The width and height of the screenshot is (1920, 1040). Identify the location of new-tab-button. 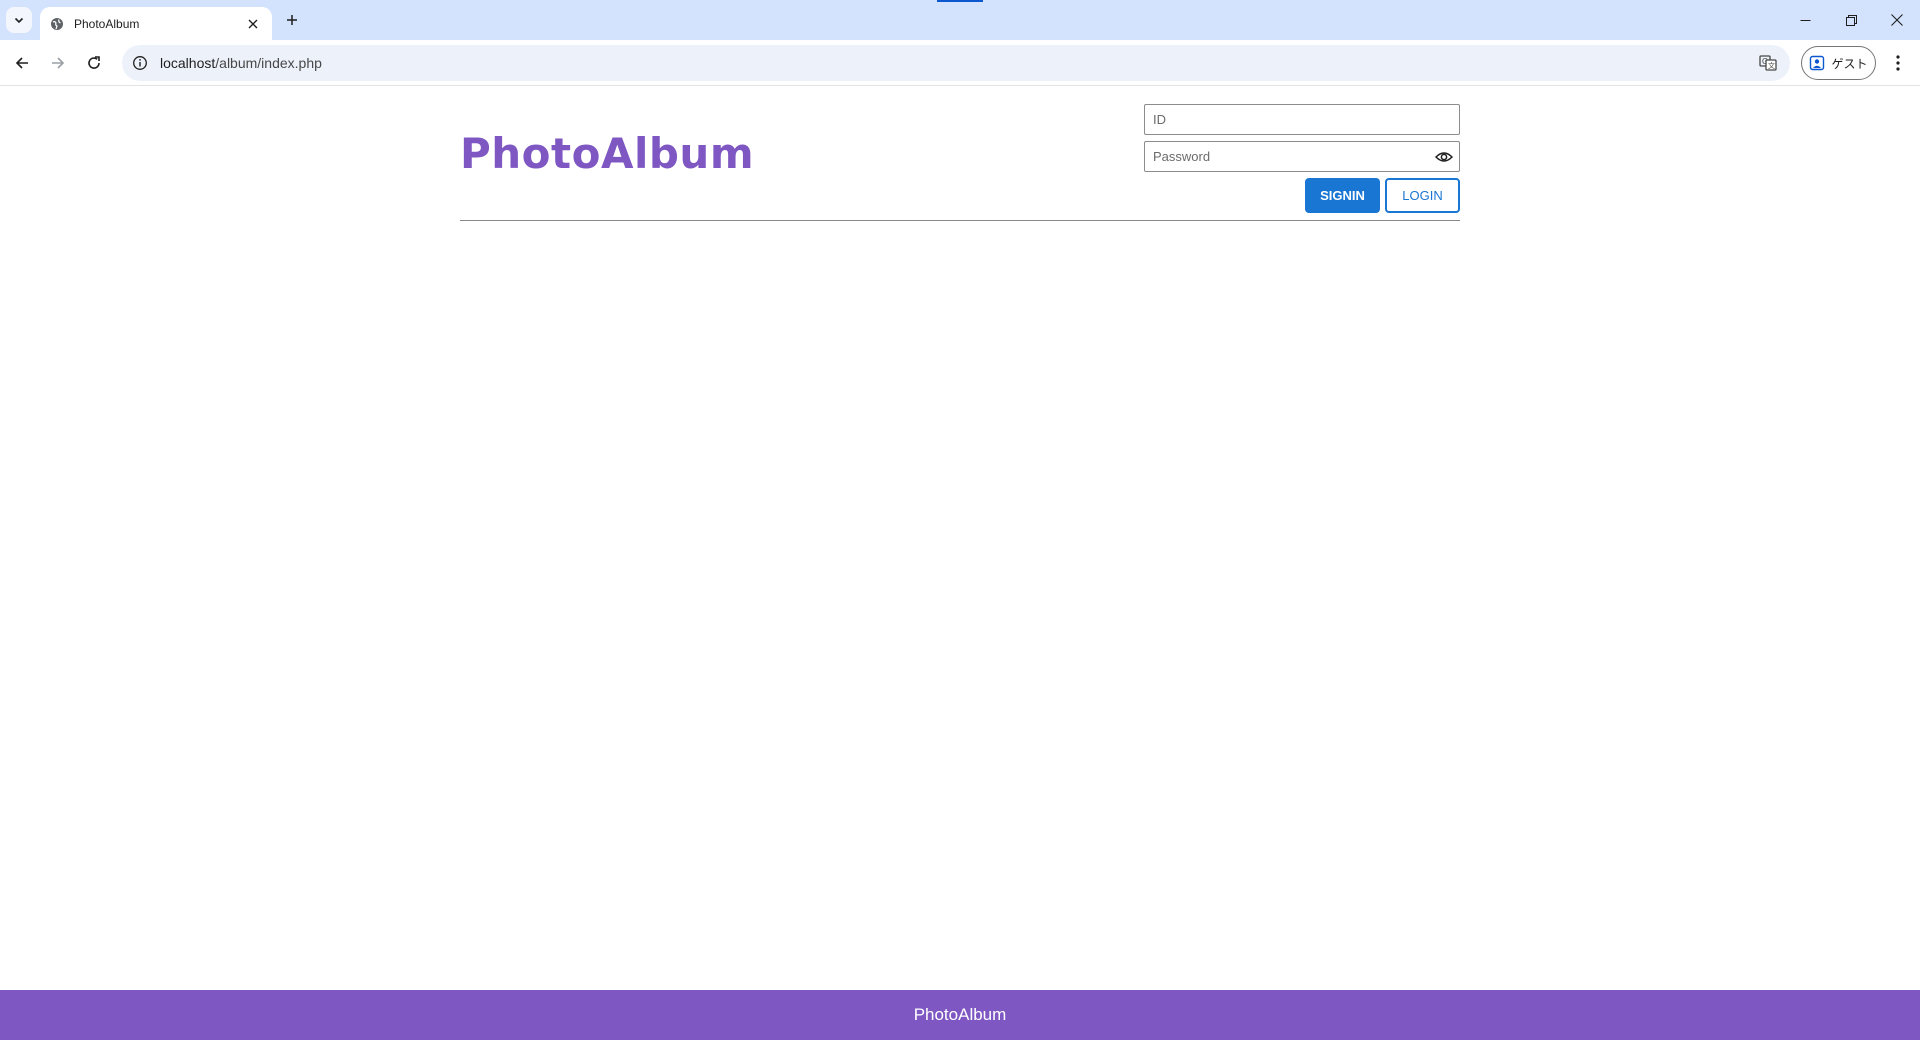
(292, 20).